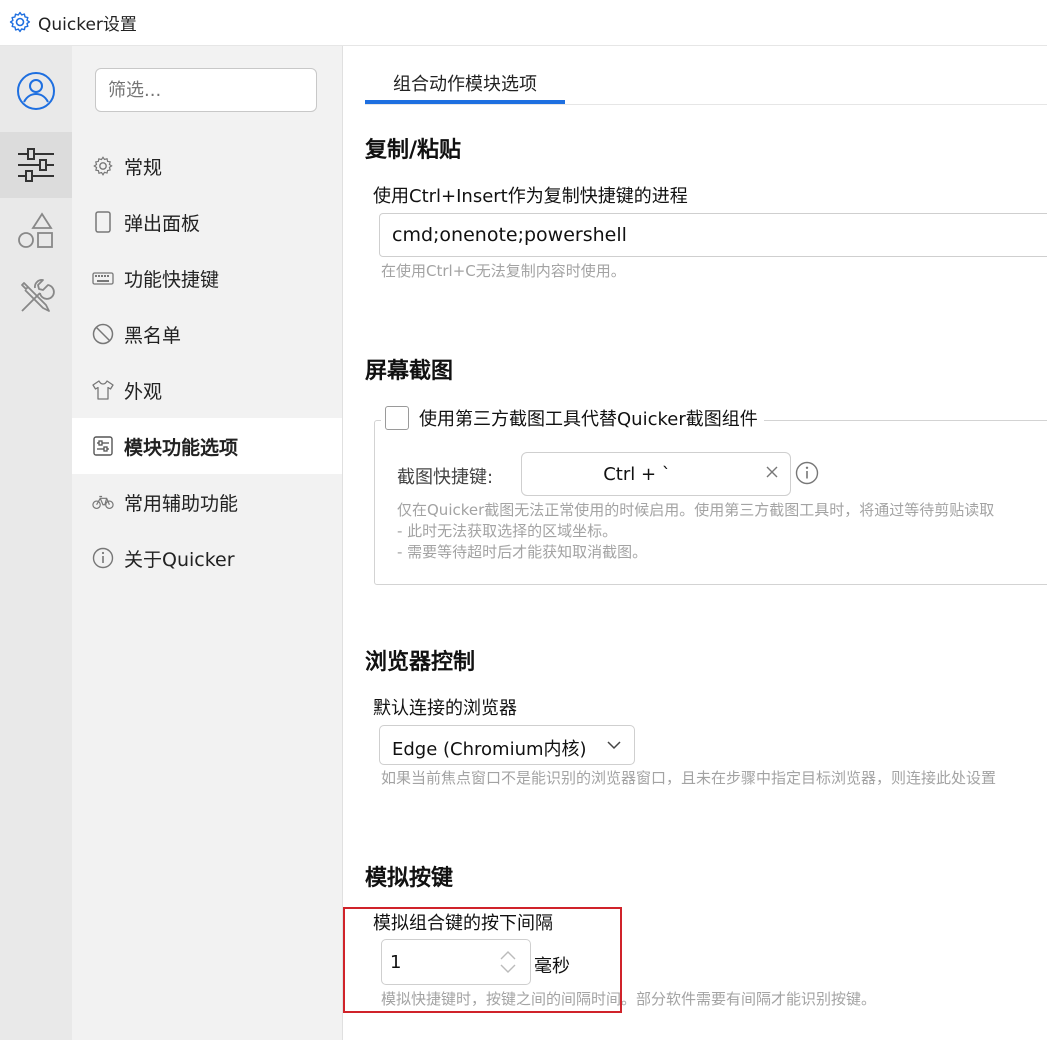 This screenshot has height=1040, width=1047. Describe the element at coordinates (103, 278) in the screenshot. I see `keyboard-icon` at that location.